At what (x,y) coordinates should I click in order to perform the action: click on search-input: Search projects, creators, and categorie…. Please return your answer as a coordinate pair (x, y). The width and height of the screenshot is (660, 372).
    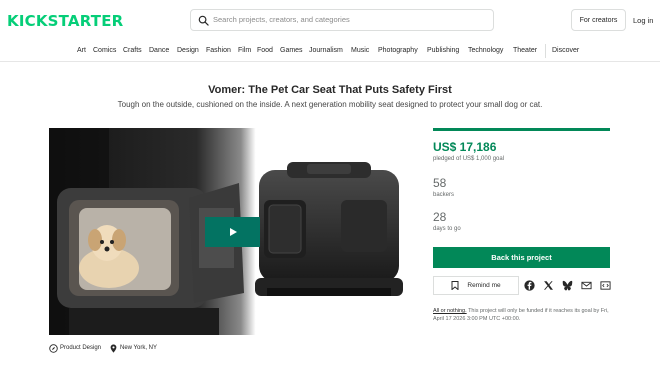
    Looking at the image, I should click on (281, 19).